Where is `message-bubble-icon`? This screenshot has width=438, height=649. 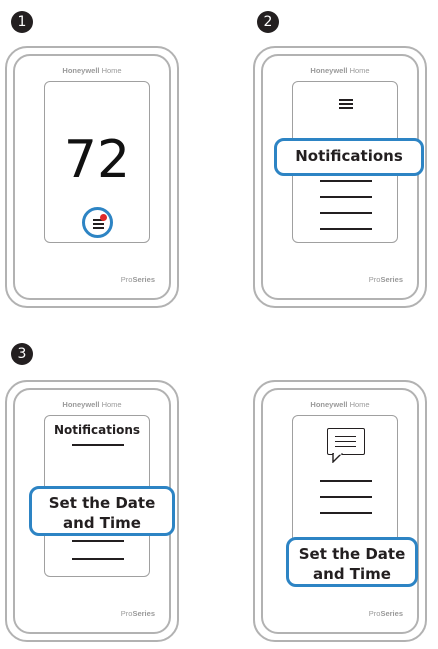 message-bubble-icon is located at coordinates (346, 445).